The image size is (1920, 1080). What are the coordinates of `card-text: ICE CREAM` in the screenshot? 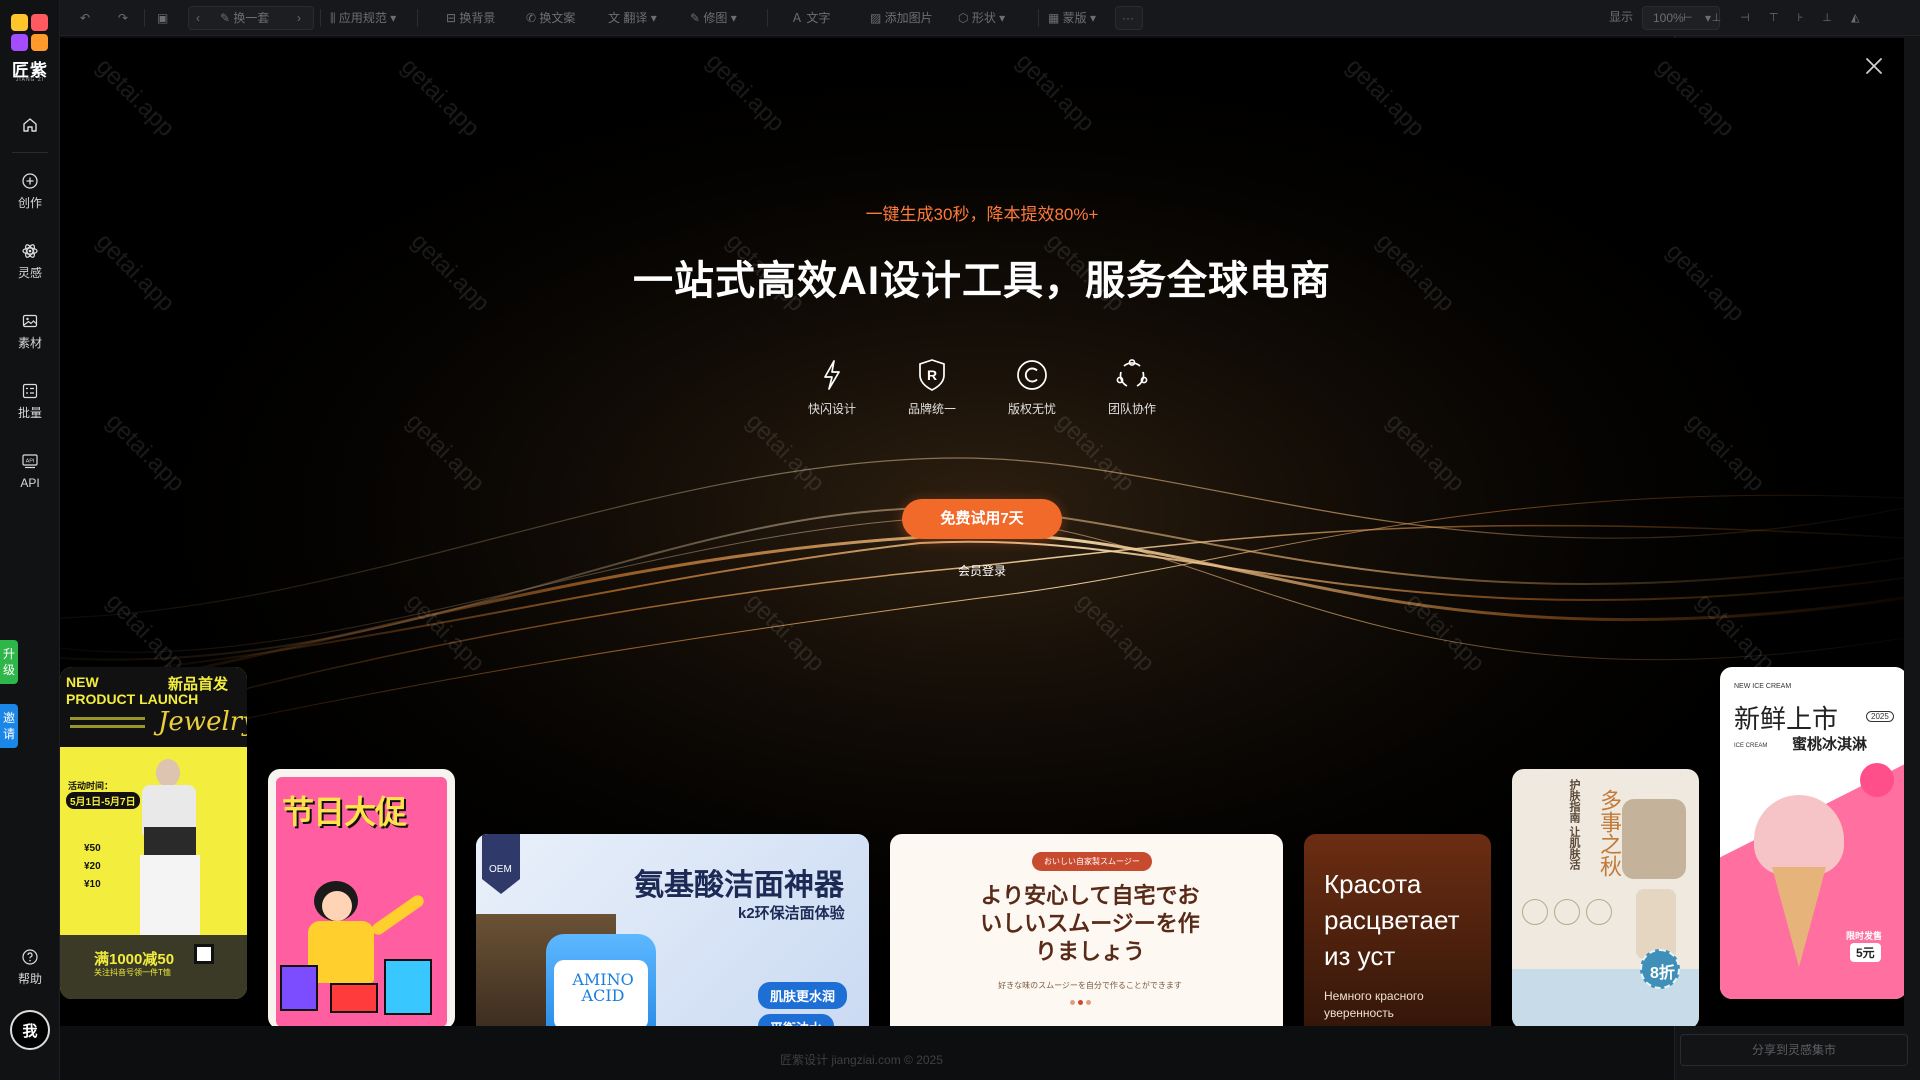 It's located at (1751, 746).